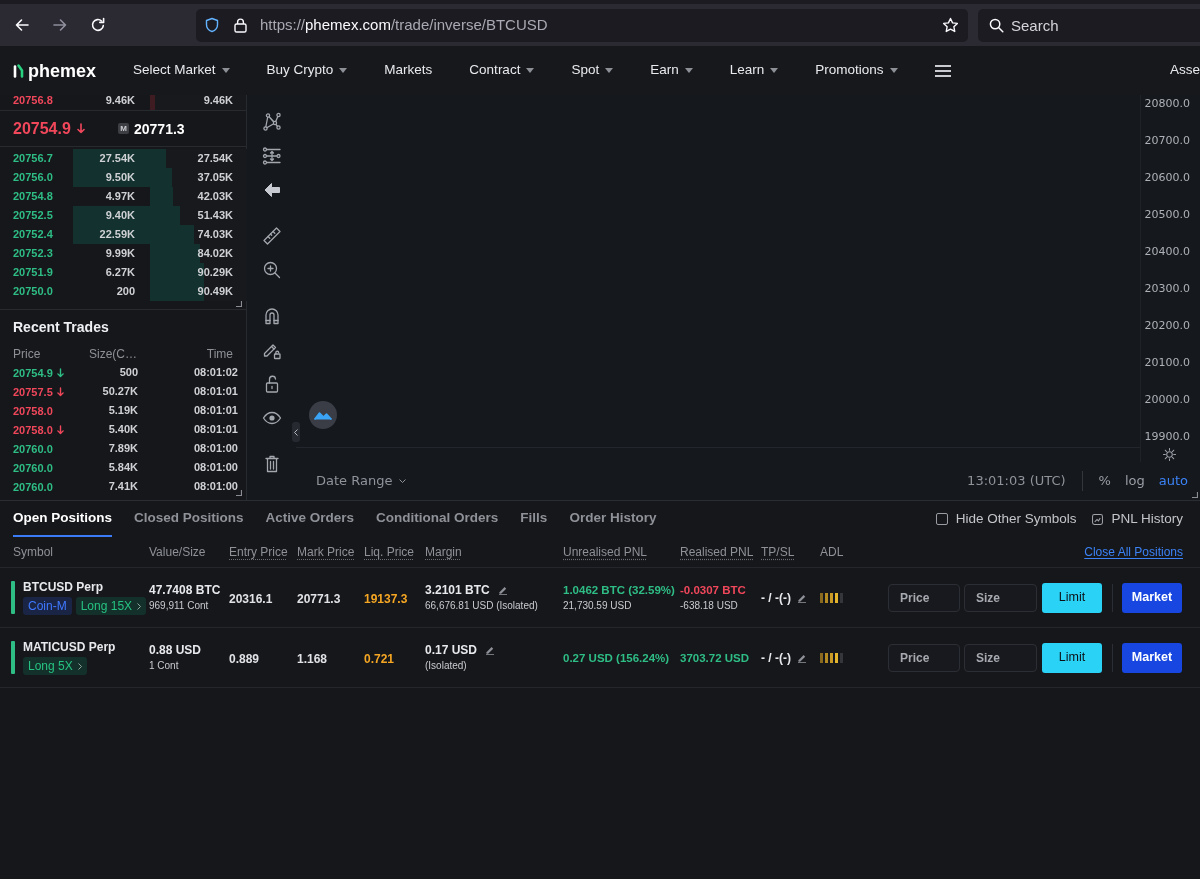 The width and height of the screenshot is (1200, 879). I want to click on logo-icon, so click(18, 70).